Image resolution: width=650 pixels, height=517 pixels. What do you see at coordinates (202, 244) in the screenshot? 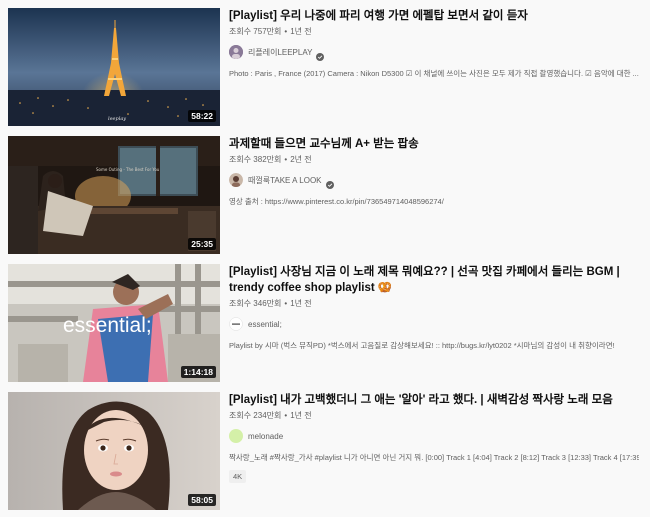
I see `duration-badge: 25:35` at bounding box center [202, 244].